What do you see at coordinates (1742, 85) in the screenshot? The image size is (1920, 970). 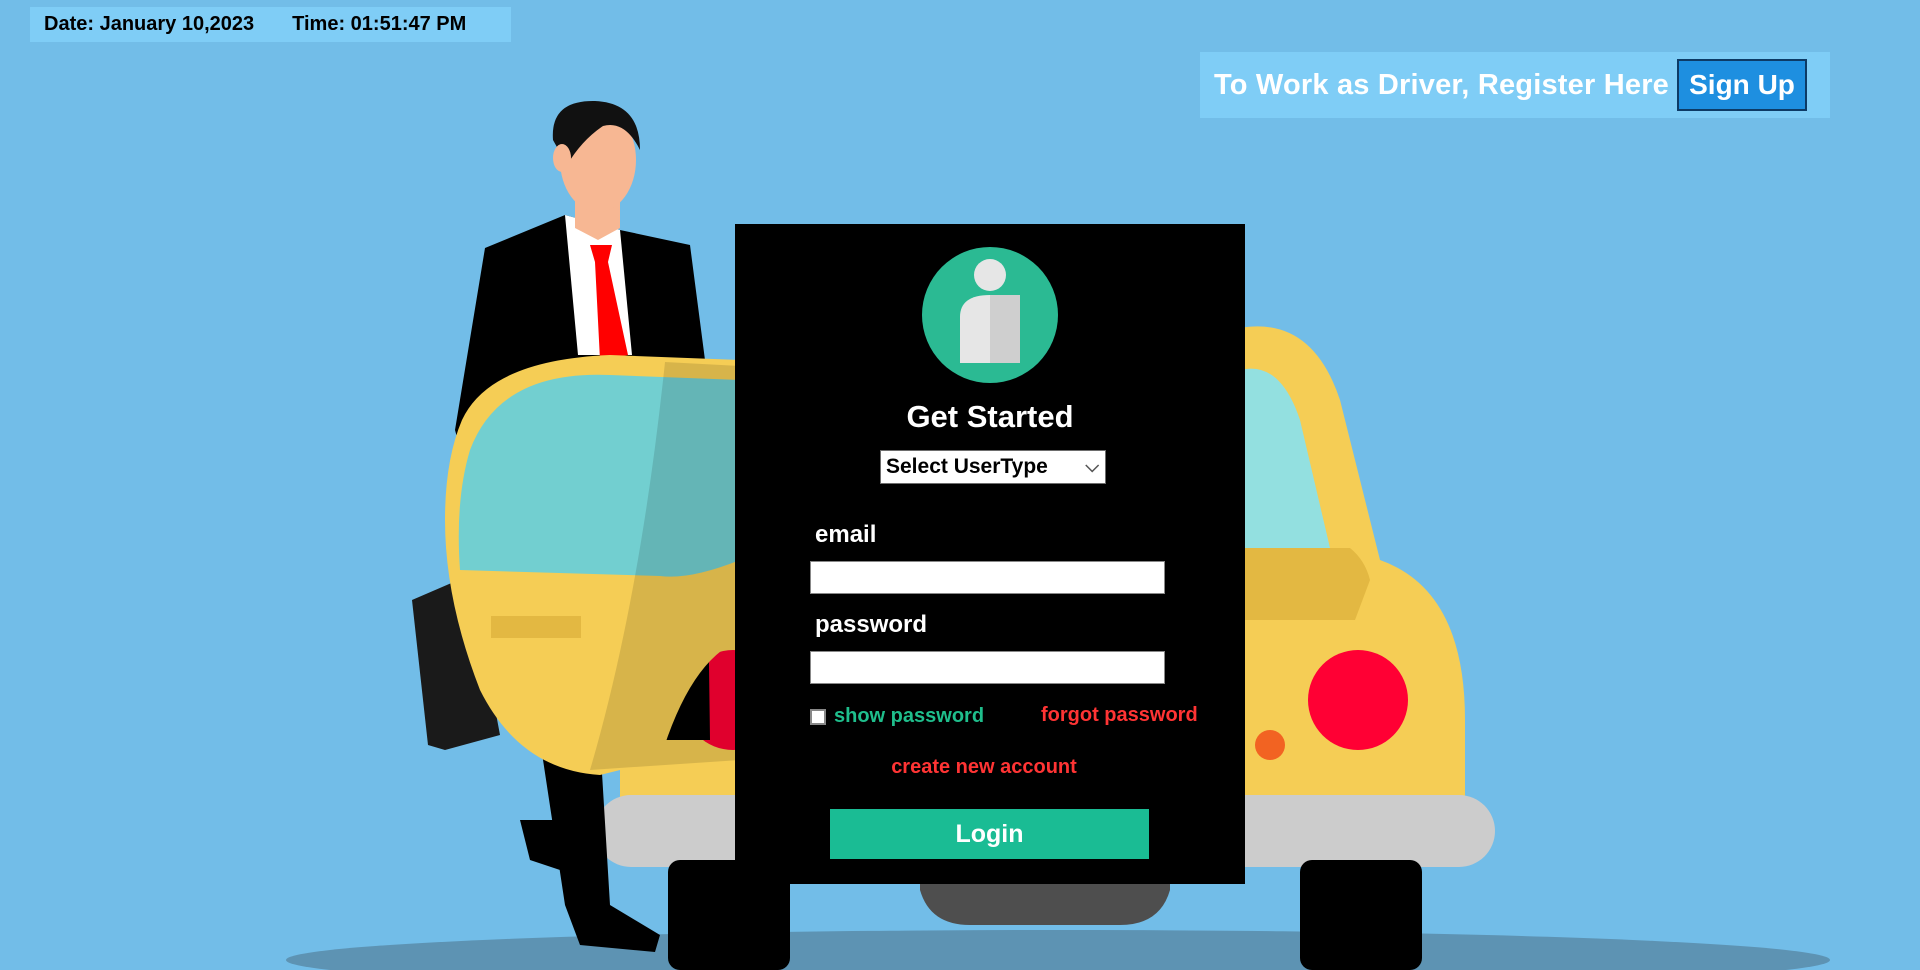 I see `signup-button: Sign Up` at bounding box center [1742, 85].